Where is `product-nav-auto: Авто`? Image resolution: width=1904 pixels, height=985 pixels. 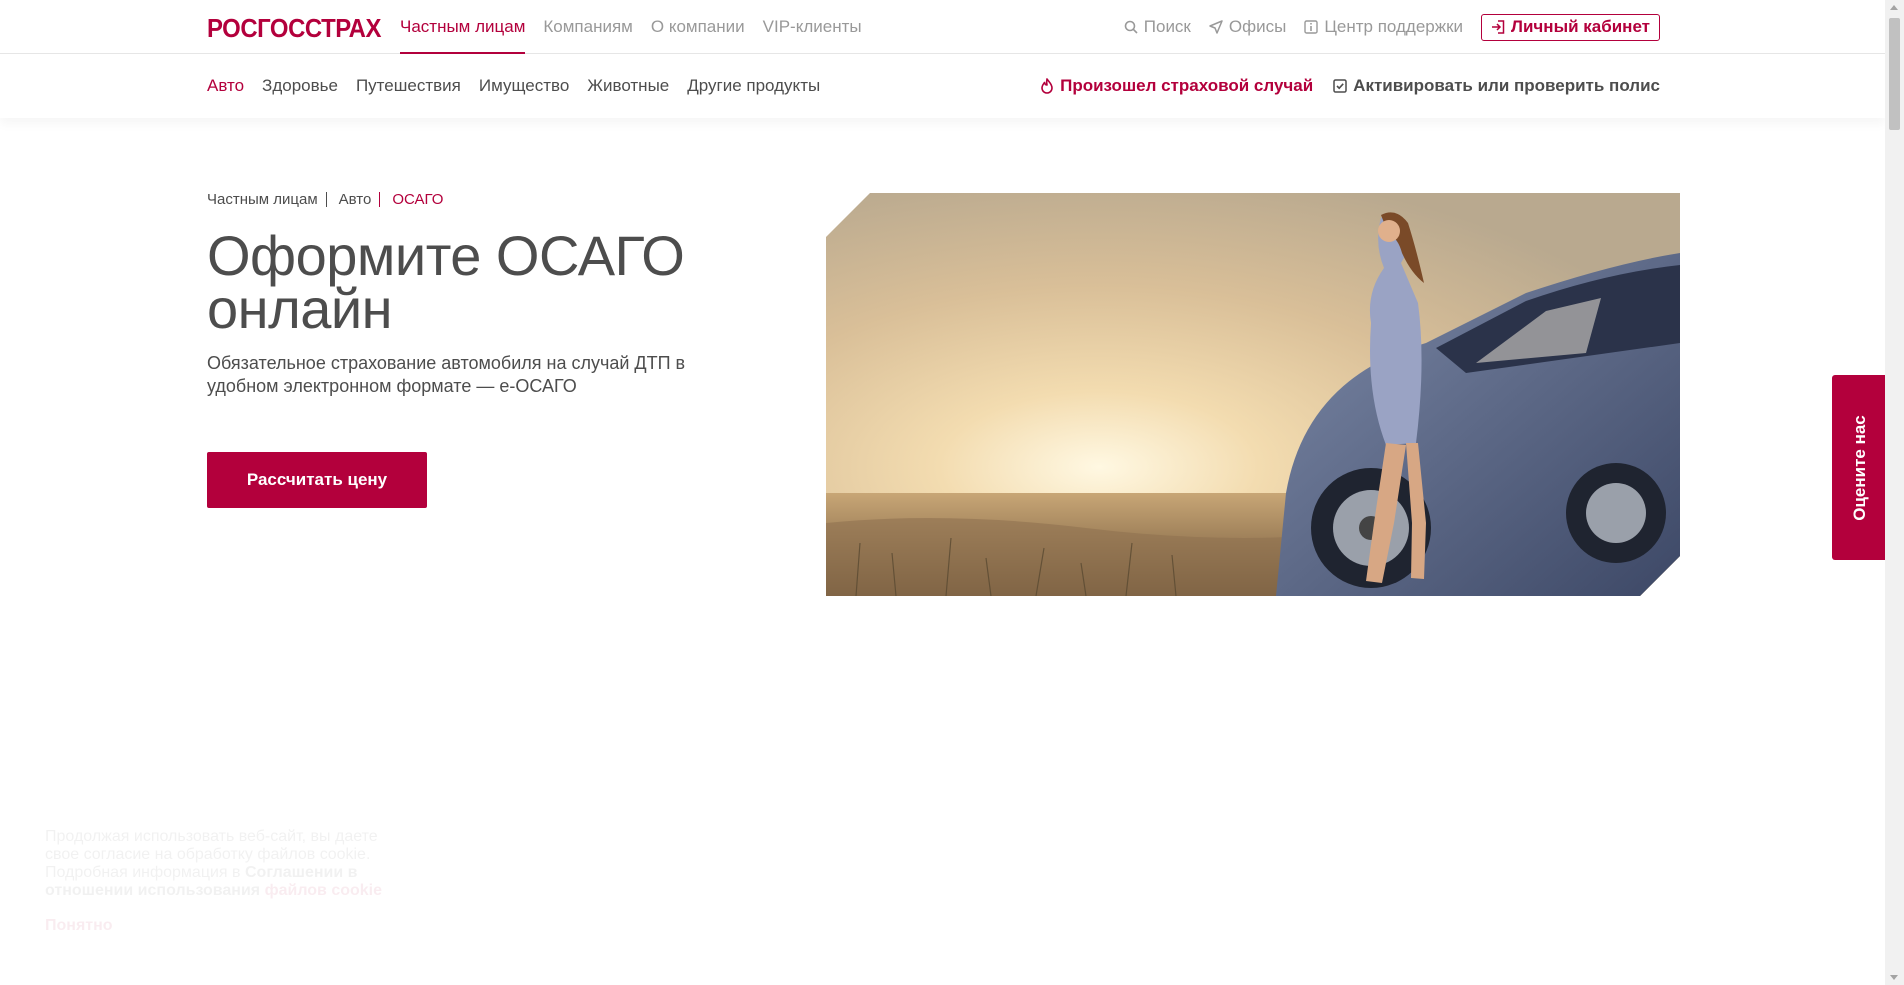
product-nav-auto: Авто is located at coordinates (225, 86).